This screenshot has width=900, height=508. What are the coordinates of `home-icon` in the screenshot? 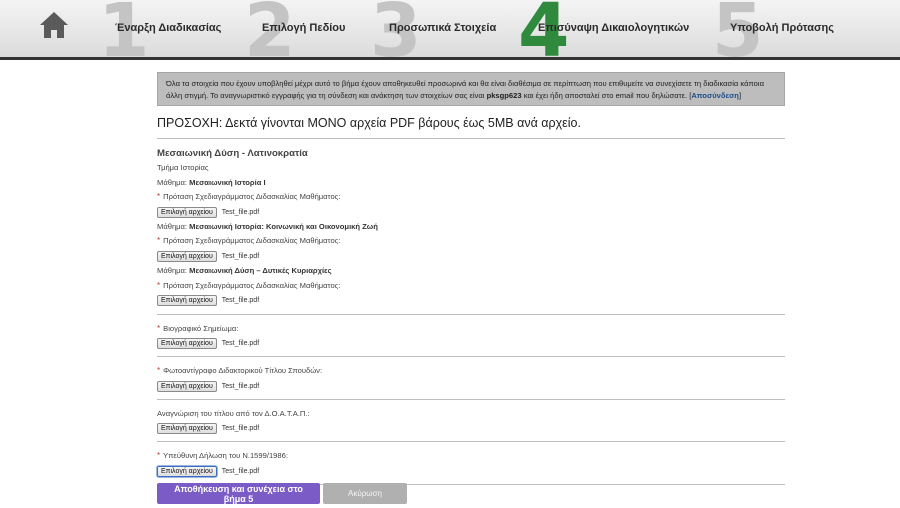 It's located at (54, 25).